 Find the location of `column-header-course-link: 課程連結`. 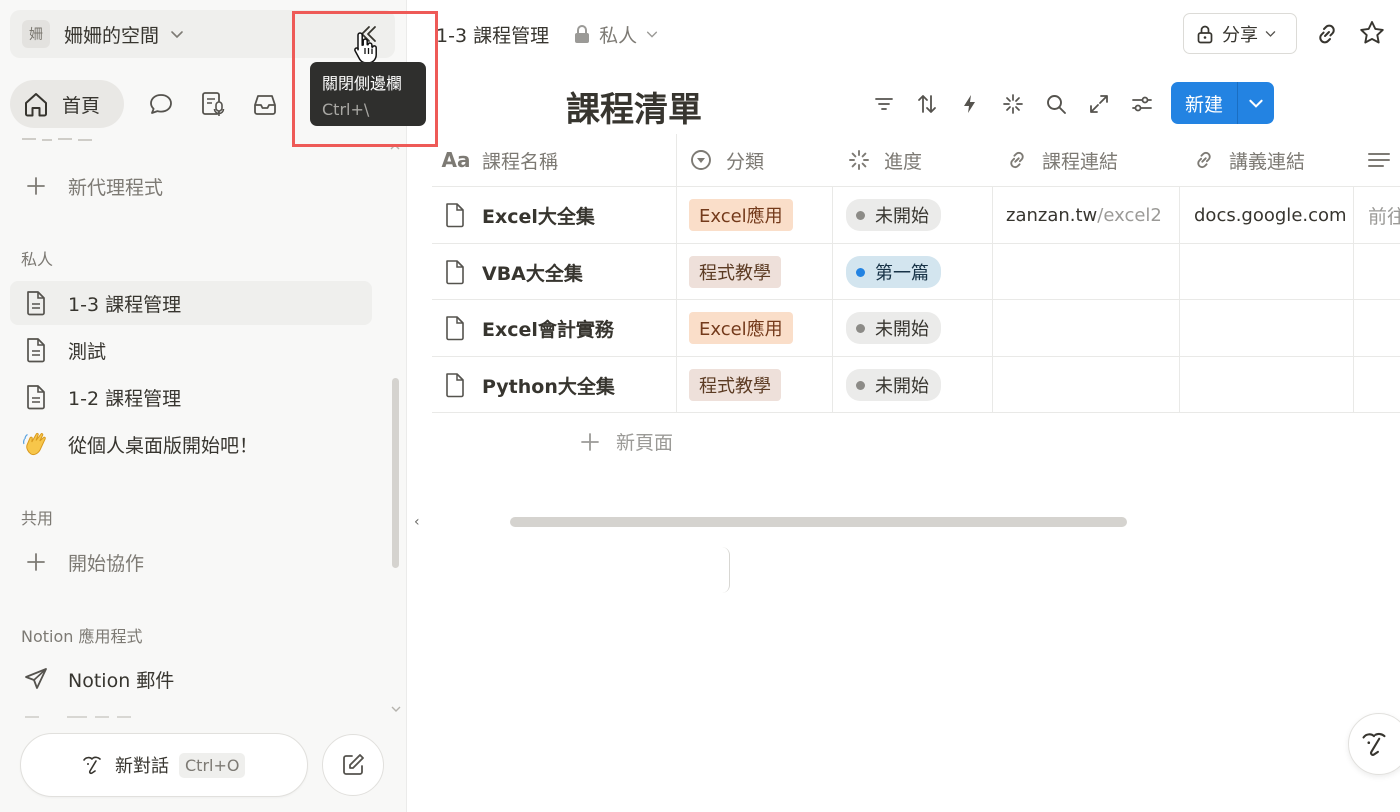

column-header-course-link: 課程連結 is located at coordinates (1061, 160).